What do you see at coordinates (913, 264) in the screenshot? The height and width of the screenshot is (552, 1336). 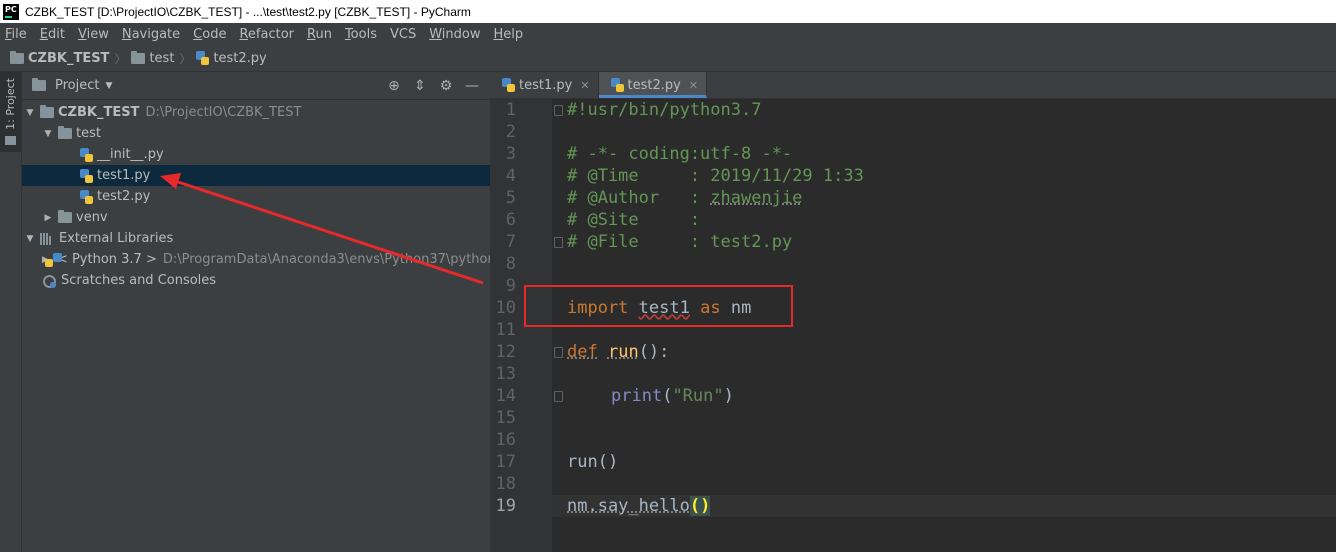 I see `code-line: 8` at bounding box center [913, 264].